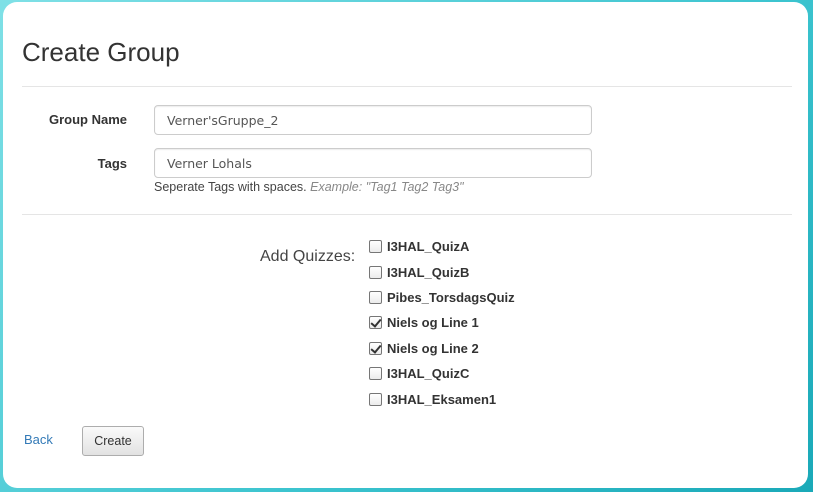  What do you see at coordinates (87, 119) in the screenshot?
I see `group-name-label: Group Name` at bounding box center [87, 119].